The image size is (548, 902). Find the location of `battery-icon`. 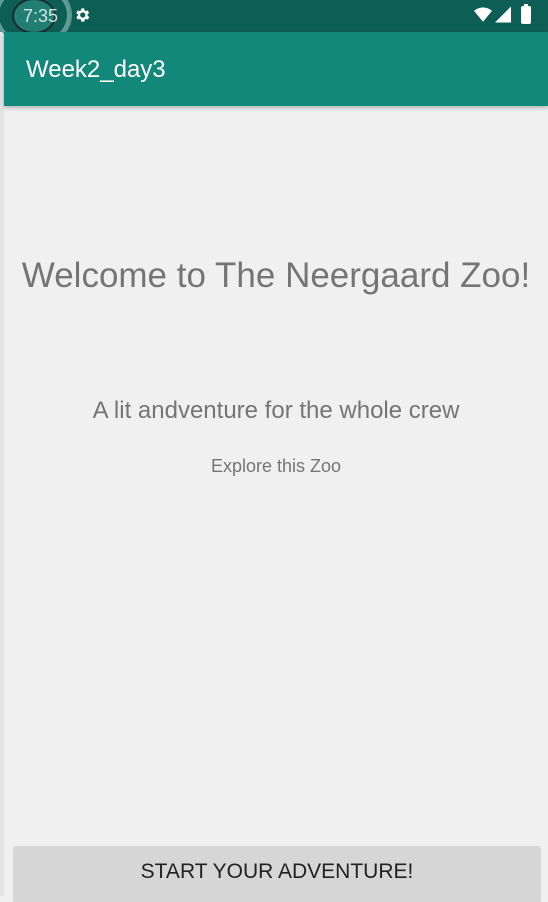

battery-icon is located at coordinates (526, 14).